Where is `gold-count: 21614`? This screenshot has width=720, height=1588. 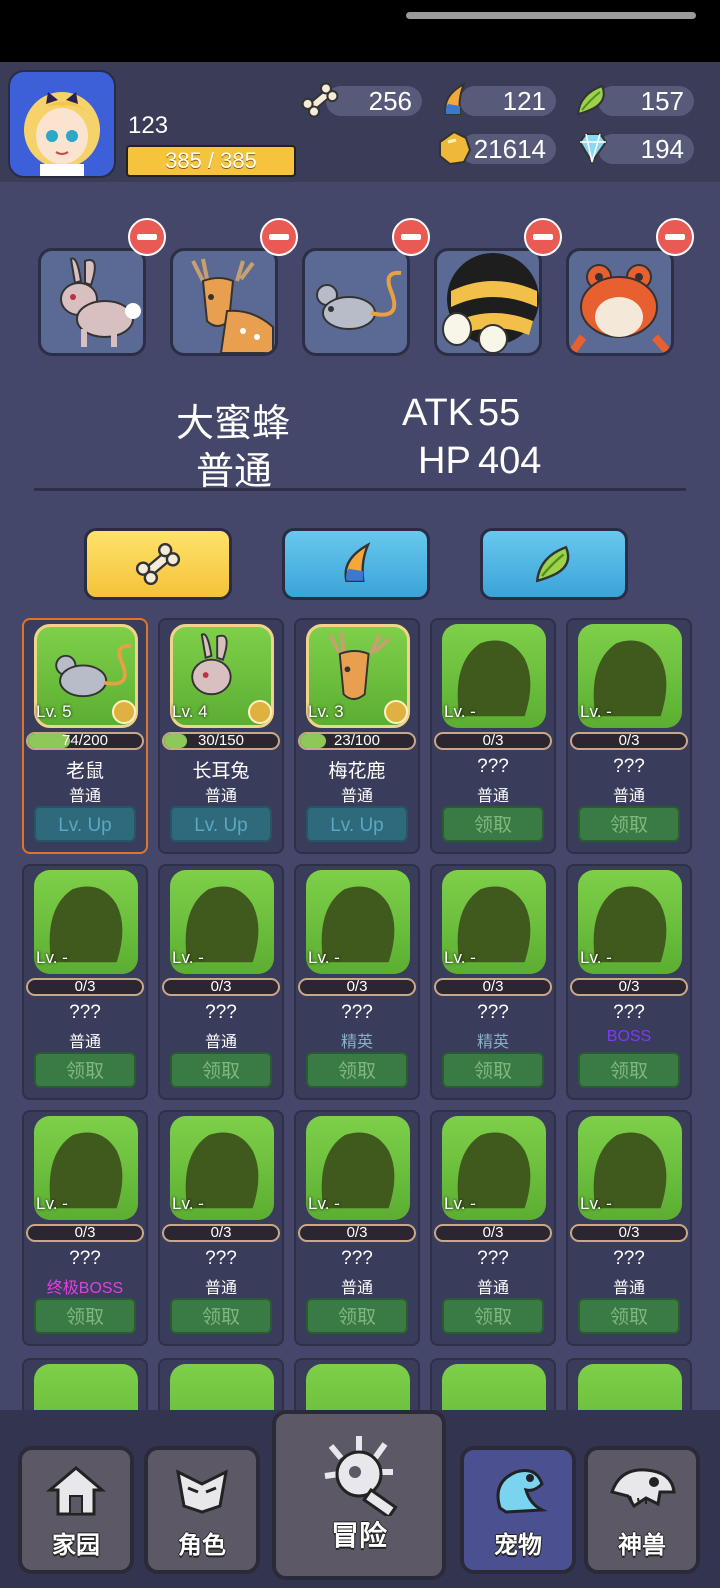 gold-count: 21614 is located at coordinates (508, 149).